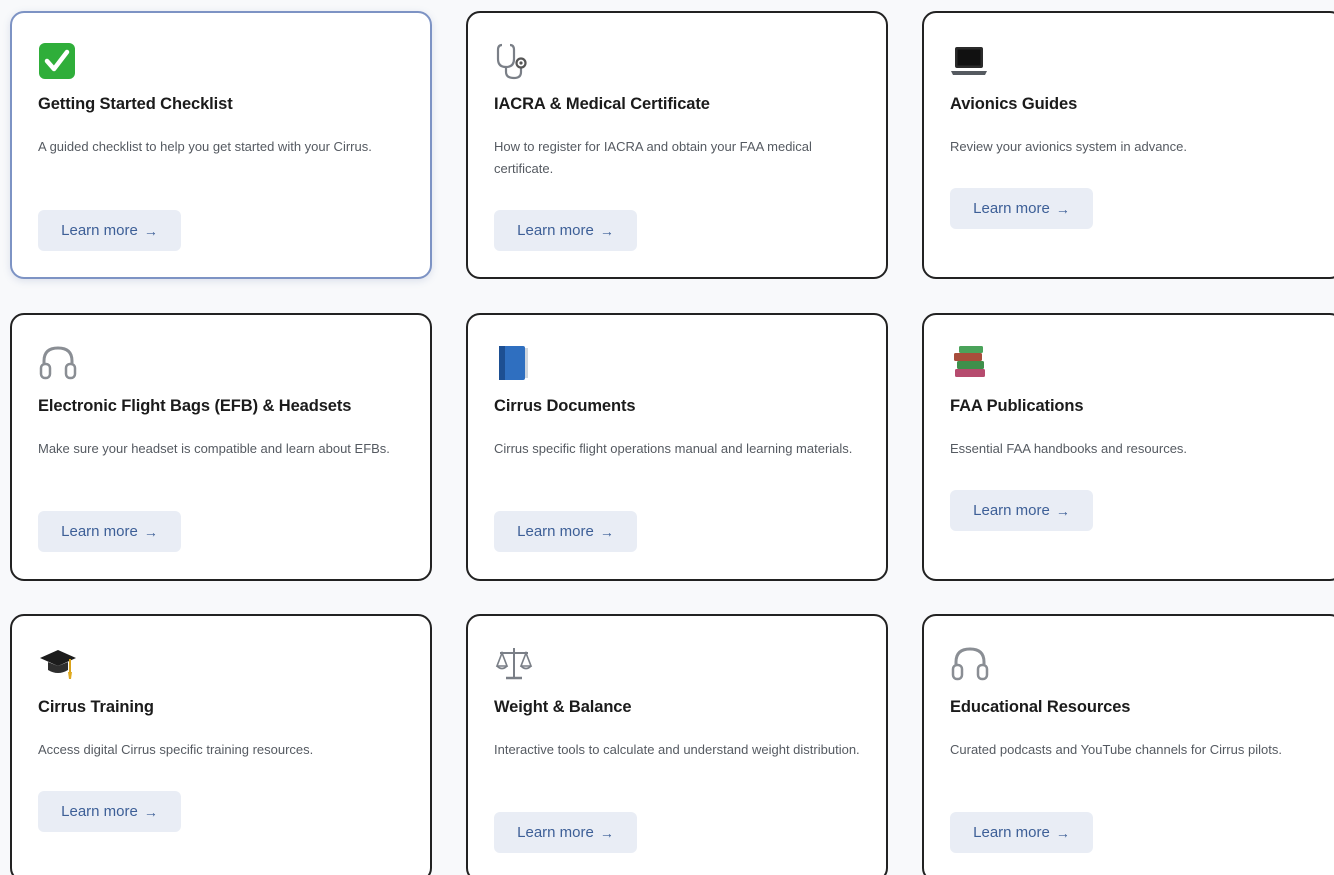  Describe the element at coordinates (1069, 448) in the screenshot. I see `card-description: Essential FAA handbooks and resources.` at that location.